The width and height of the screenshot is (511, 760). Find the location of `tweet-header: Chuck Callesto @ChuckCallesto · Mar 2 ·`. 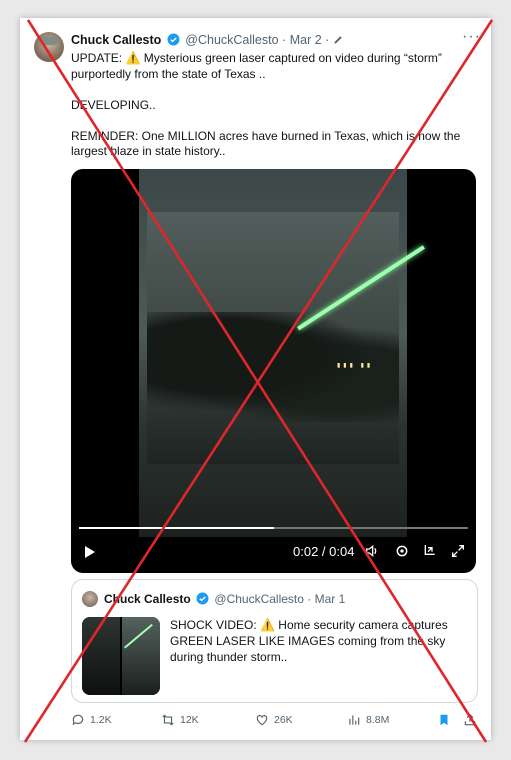

tweet-header: Chuck Callesto @ChuckCallesto · Mar 2 · is located at coordinates (207, 40).